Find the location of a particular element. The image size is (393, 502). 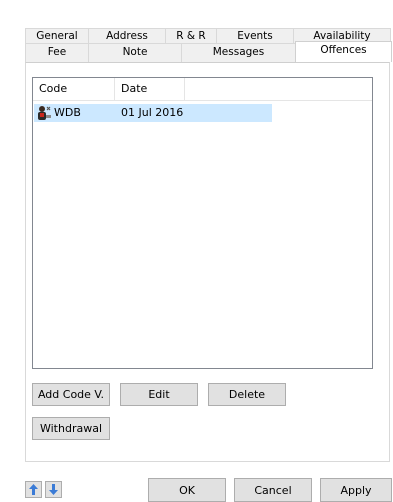

tab-messages: Messages is located at coordinates (238, 52).